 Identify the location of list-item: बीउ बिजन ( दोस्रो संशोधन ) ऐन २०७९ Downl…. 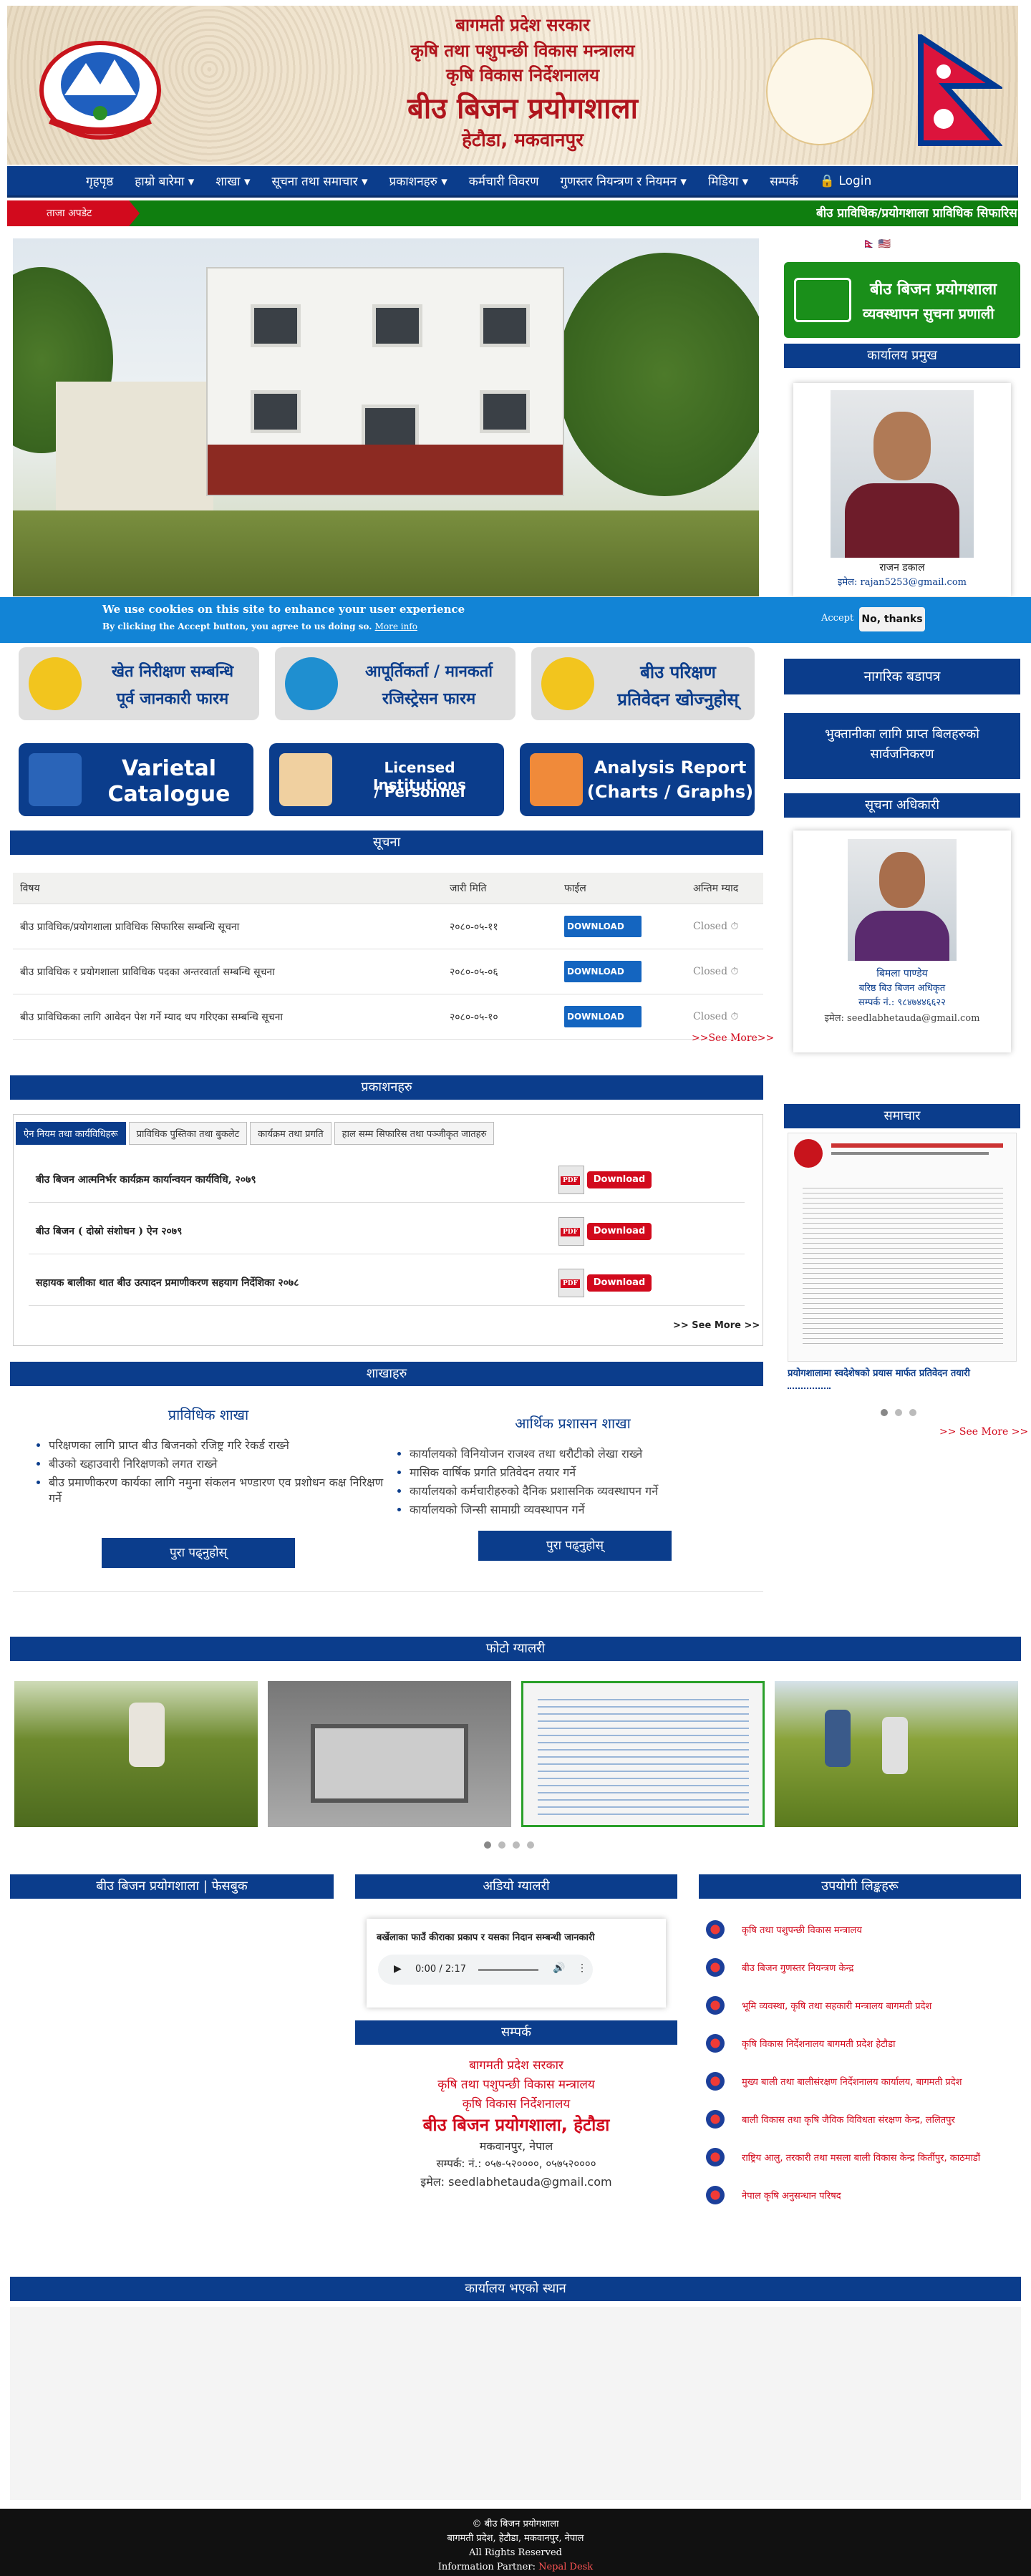
(387, 1231).